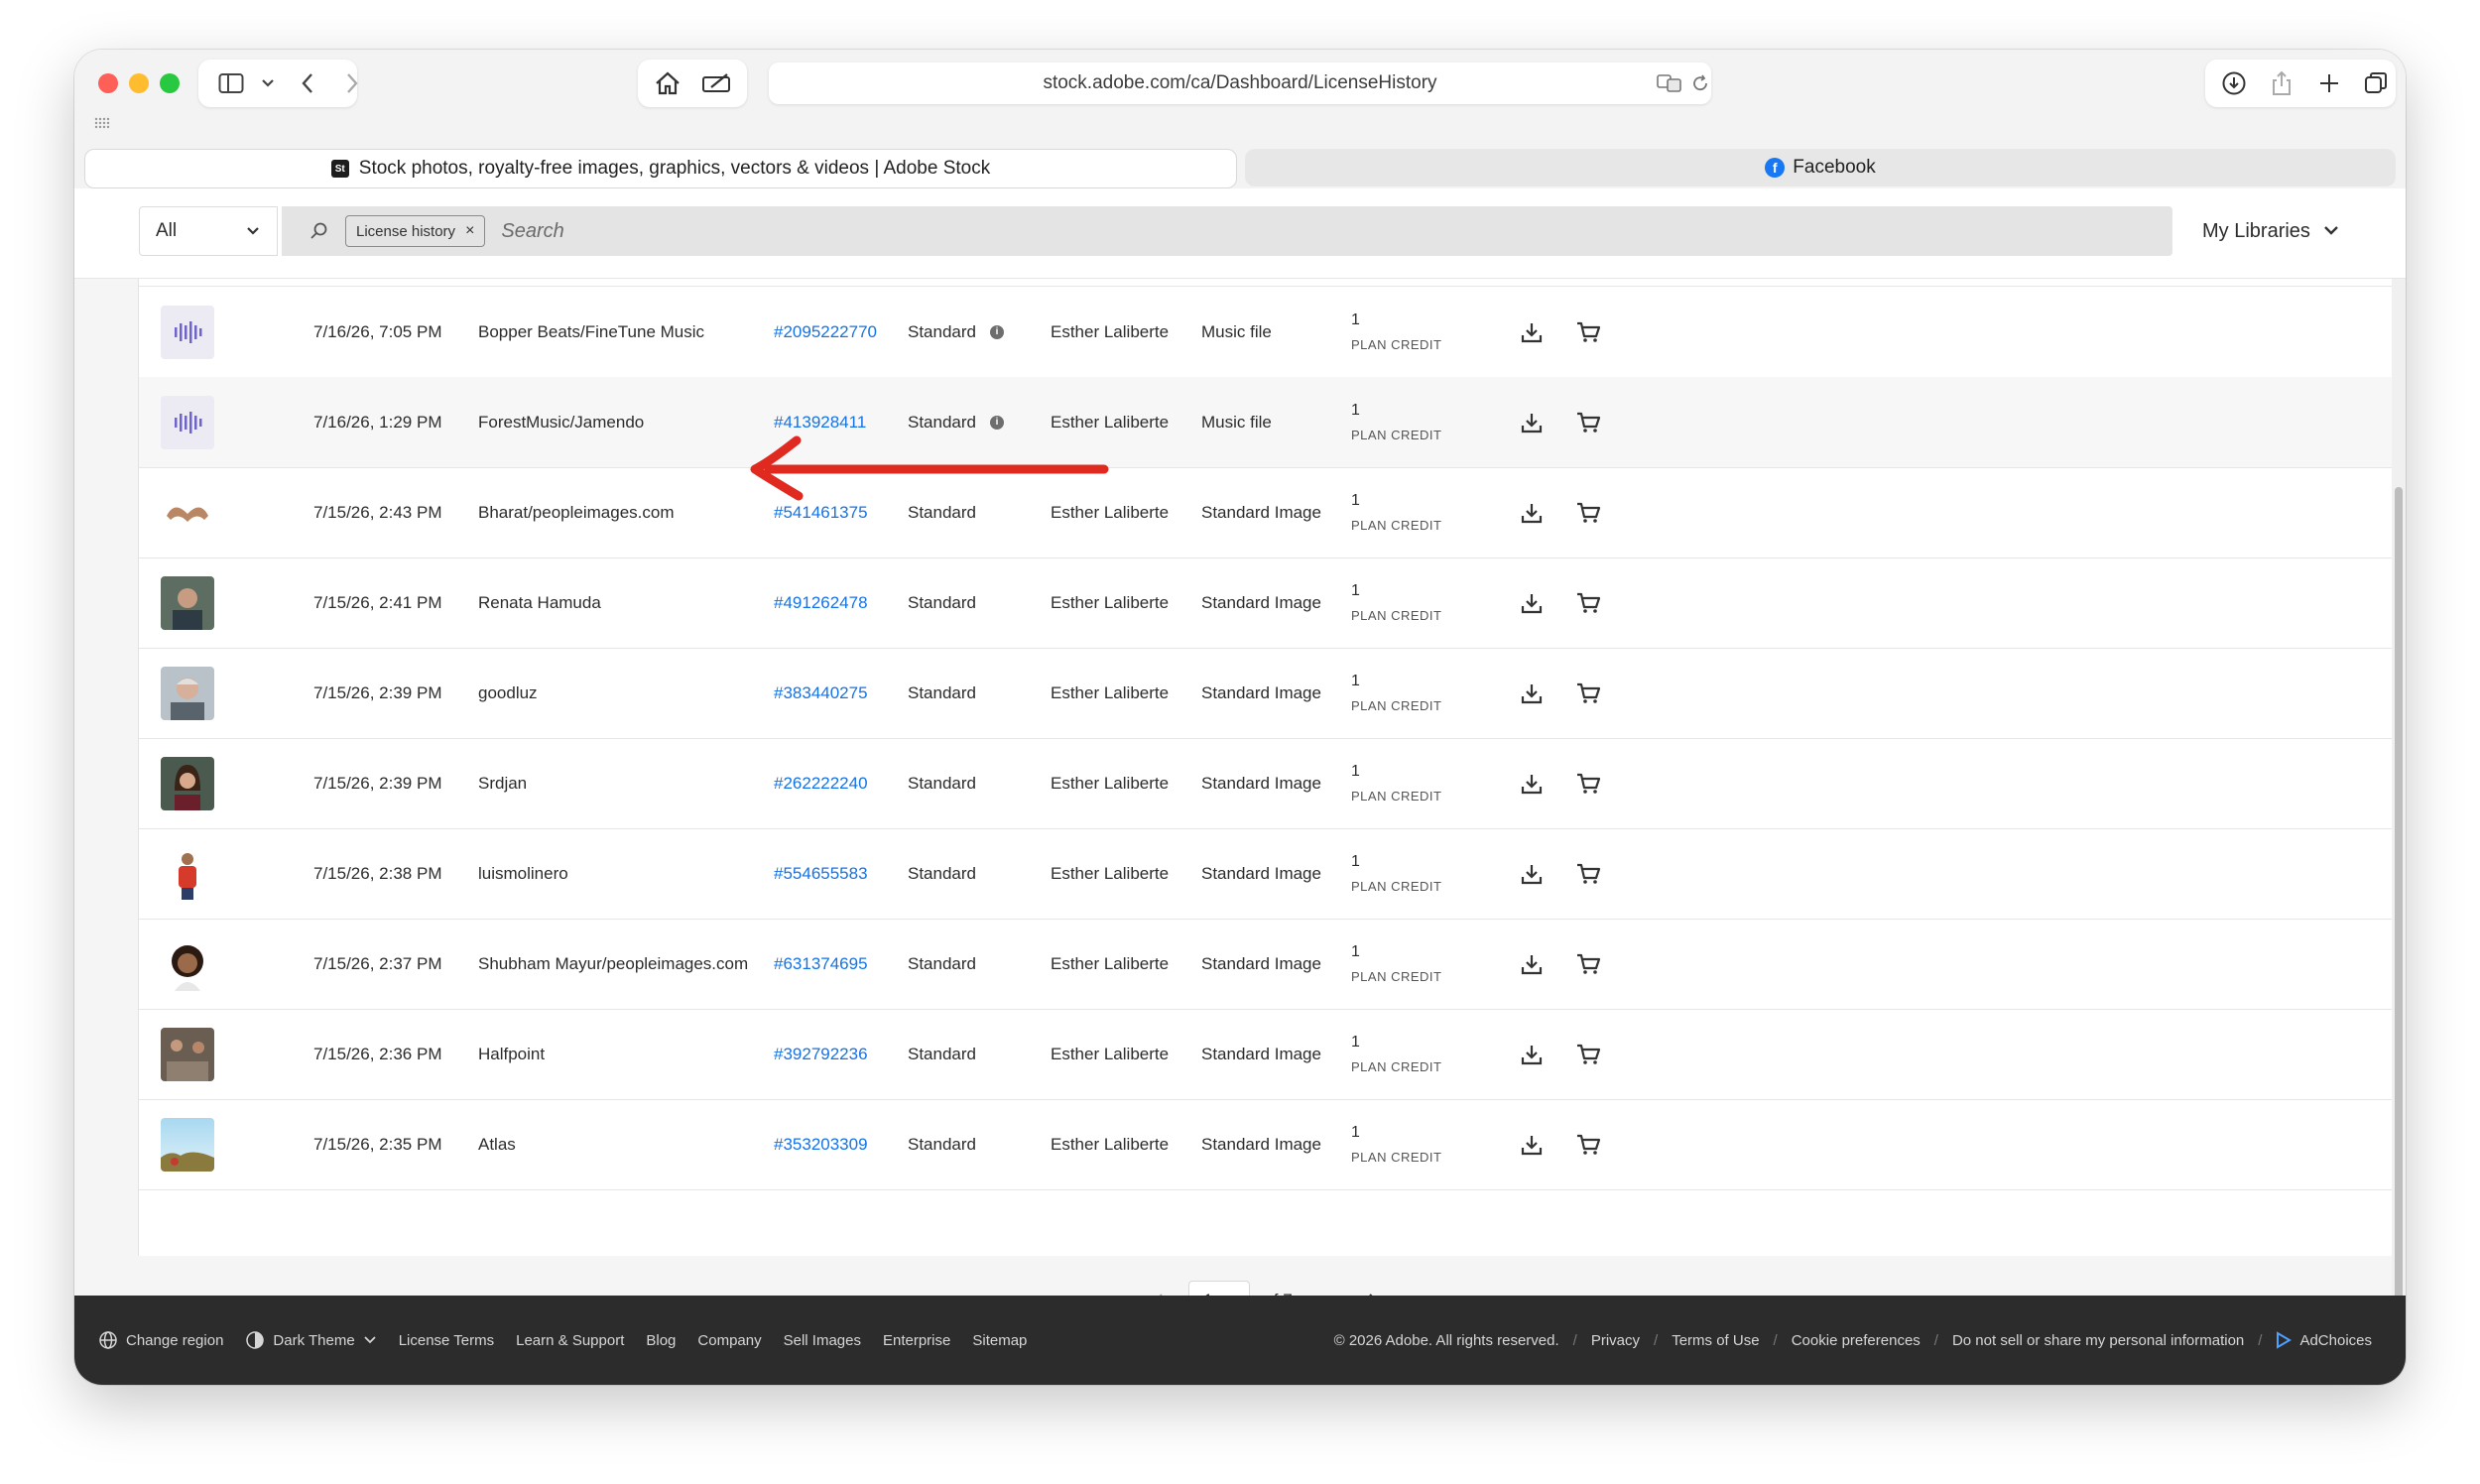 The image size is (2480, 1484). What do you see at coordinates (307, 83) in the screenshot?
I see `back-icon` at bounding box center [307, 83].